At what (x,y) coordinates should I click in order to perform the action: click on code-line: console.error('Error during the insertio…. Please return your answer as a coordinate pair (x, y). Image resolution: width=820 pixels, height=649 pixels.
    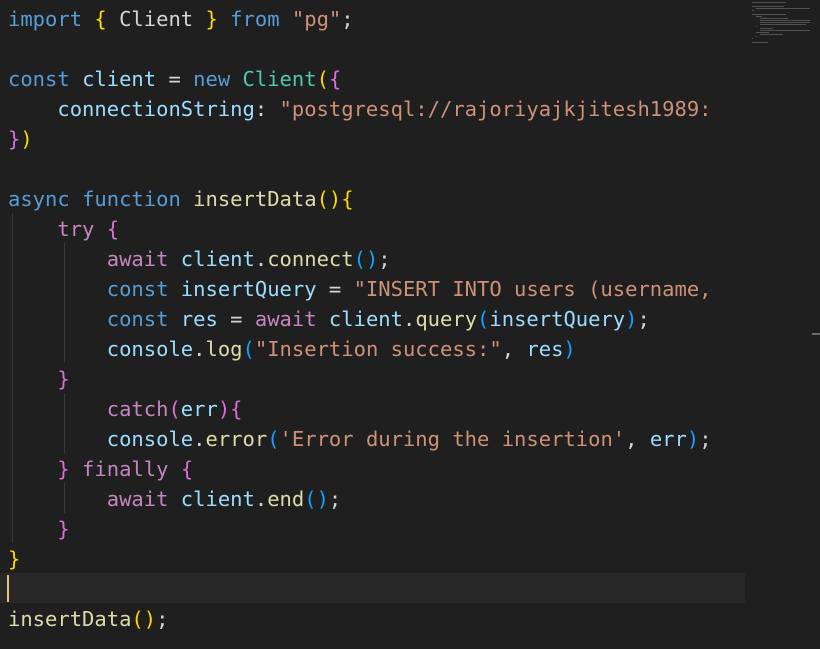
    Looking at the image, I should click on (360, 439).